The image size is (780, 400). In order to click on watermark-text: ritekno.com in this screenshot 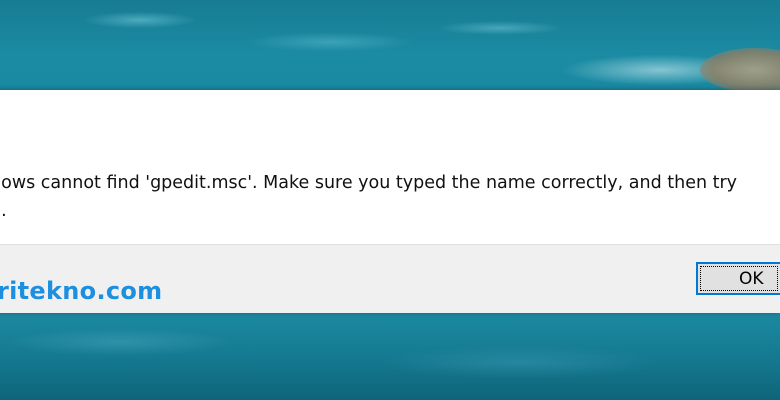, I will do `click(81, 291)`.